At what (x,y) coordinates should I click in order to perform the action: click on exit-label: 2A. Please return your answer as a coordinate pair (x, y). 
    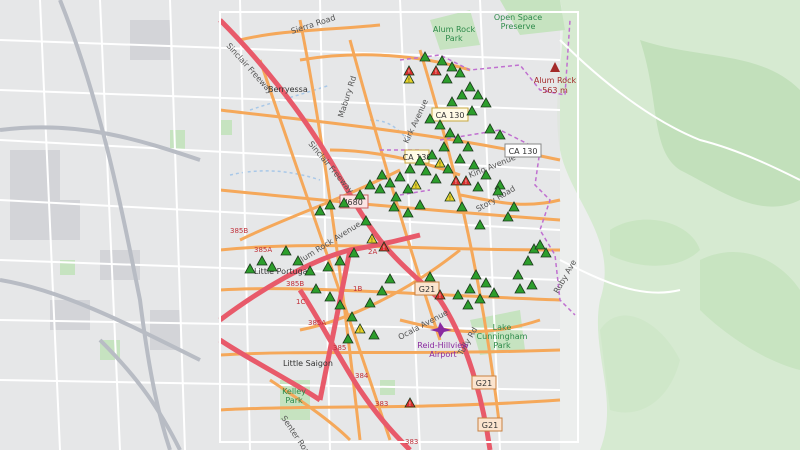
    Looking at the image, I should click on (372, 252).